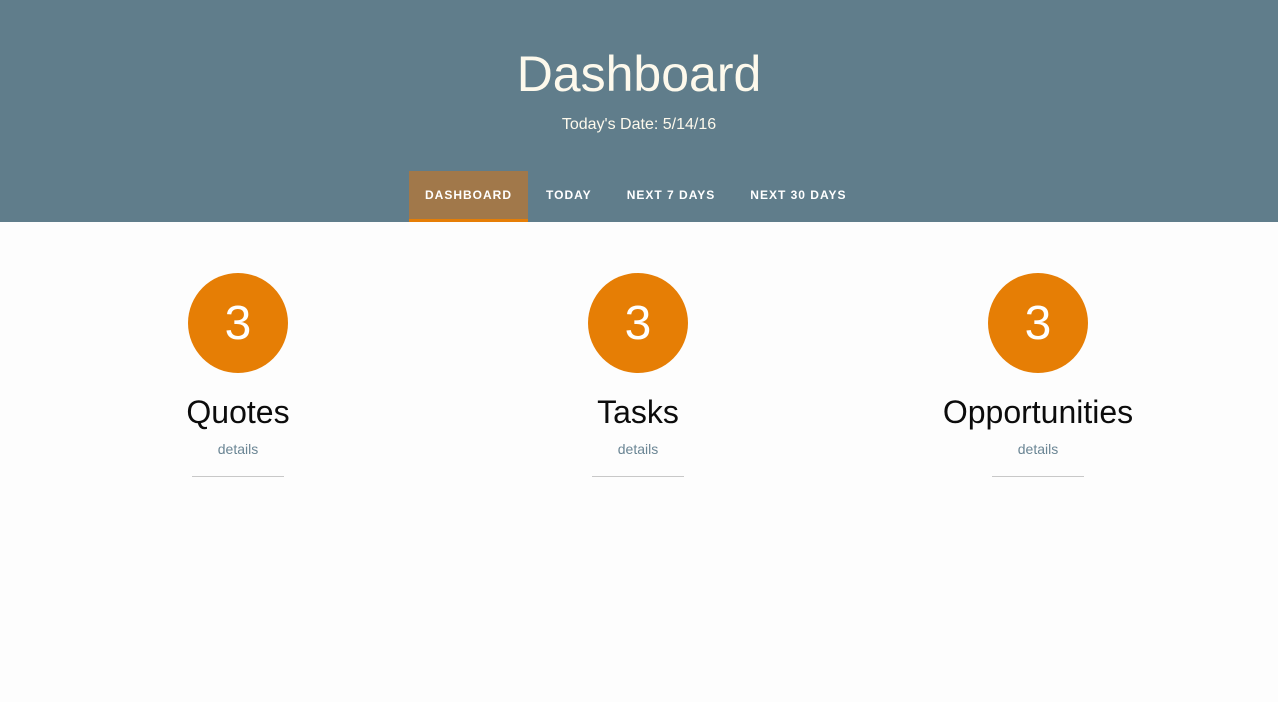  I want to click on tab-bar: DASHBOARD TODAY NEXT 7 DAYS NEXT 30 DAYS, so click(636, 196).